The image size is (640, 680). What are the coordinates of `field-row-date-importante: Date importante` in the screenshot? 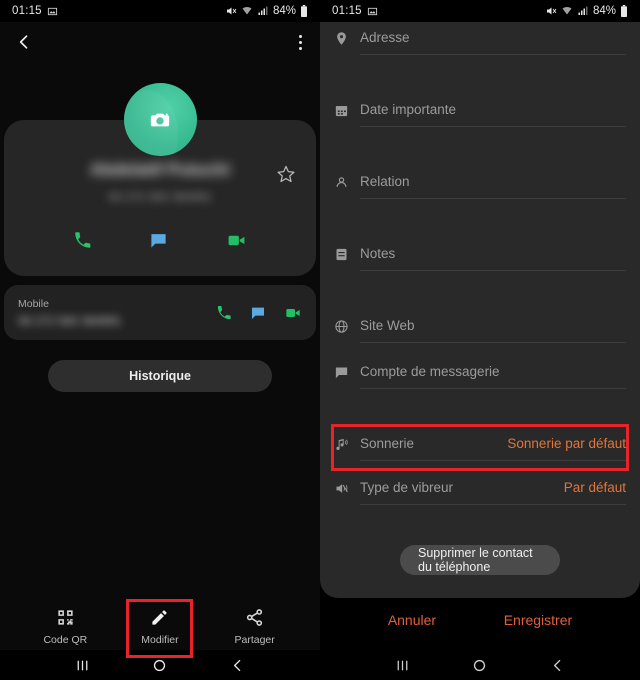 It's located at (480, 114).